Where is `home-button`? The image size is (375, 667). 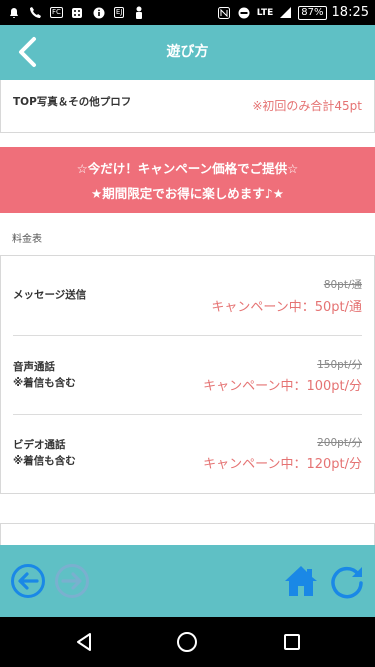 home-button is located at coordinates (301, 581).